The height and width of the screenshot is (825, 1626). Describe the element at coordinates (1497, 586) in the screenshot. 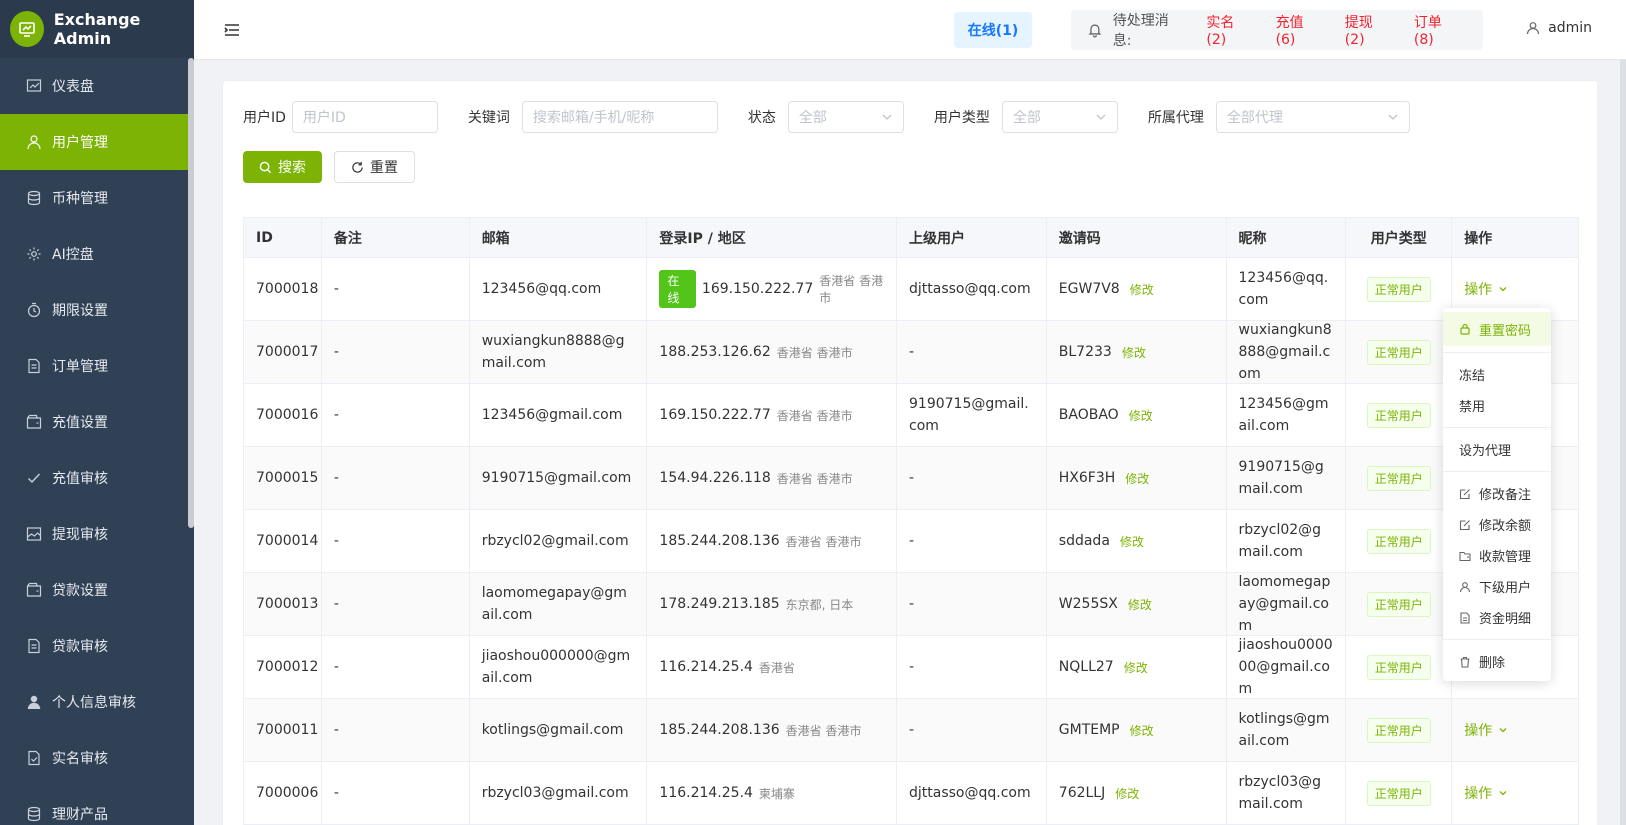

I see `dropdown-item: 下级用户` at that location.